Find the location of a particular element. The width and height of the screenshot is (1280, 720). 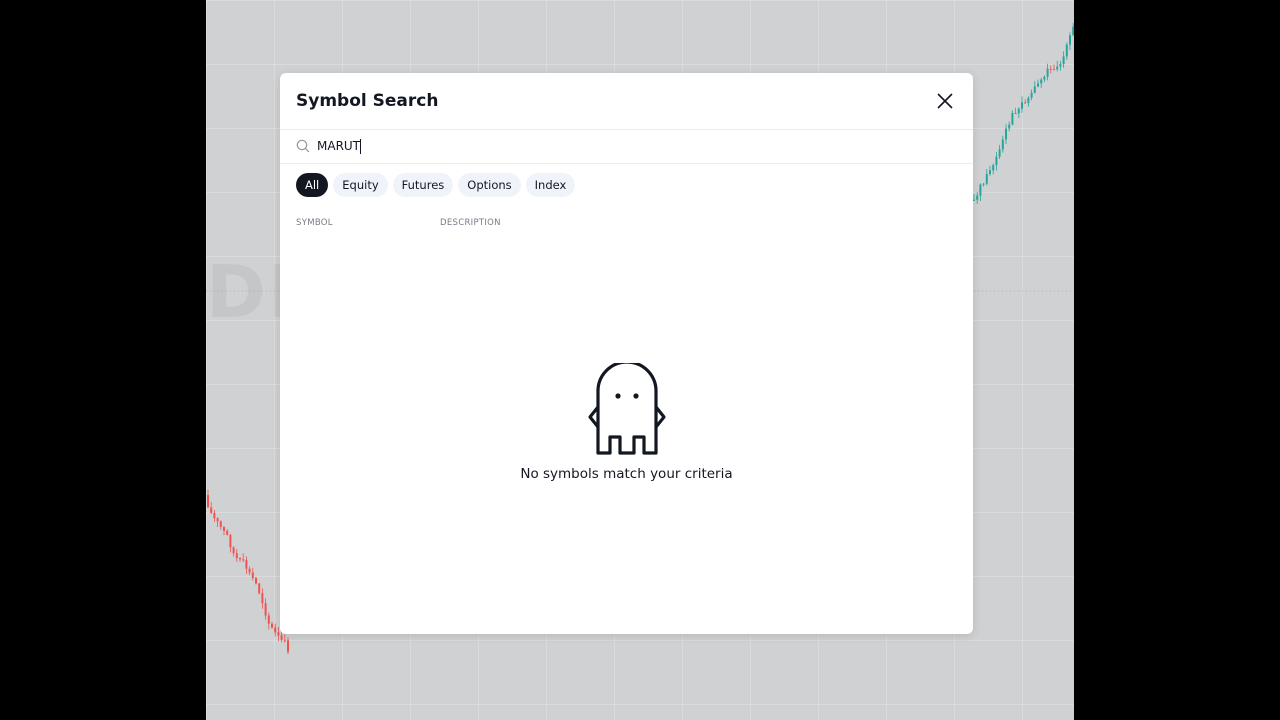

search-input is located at coordinates (627, 146).